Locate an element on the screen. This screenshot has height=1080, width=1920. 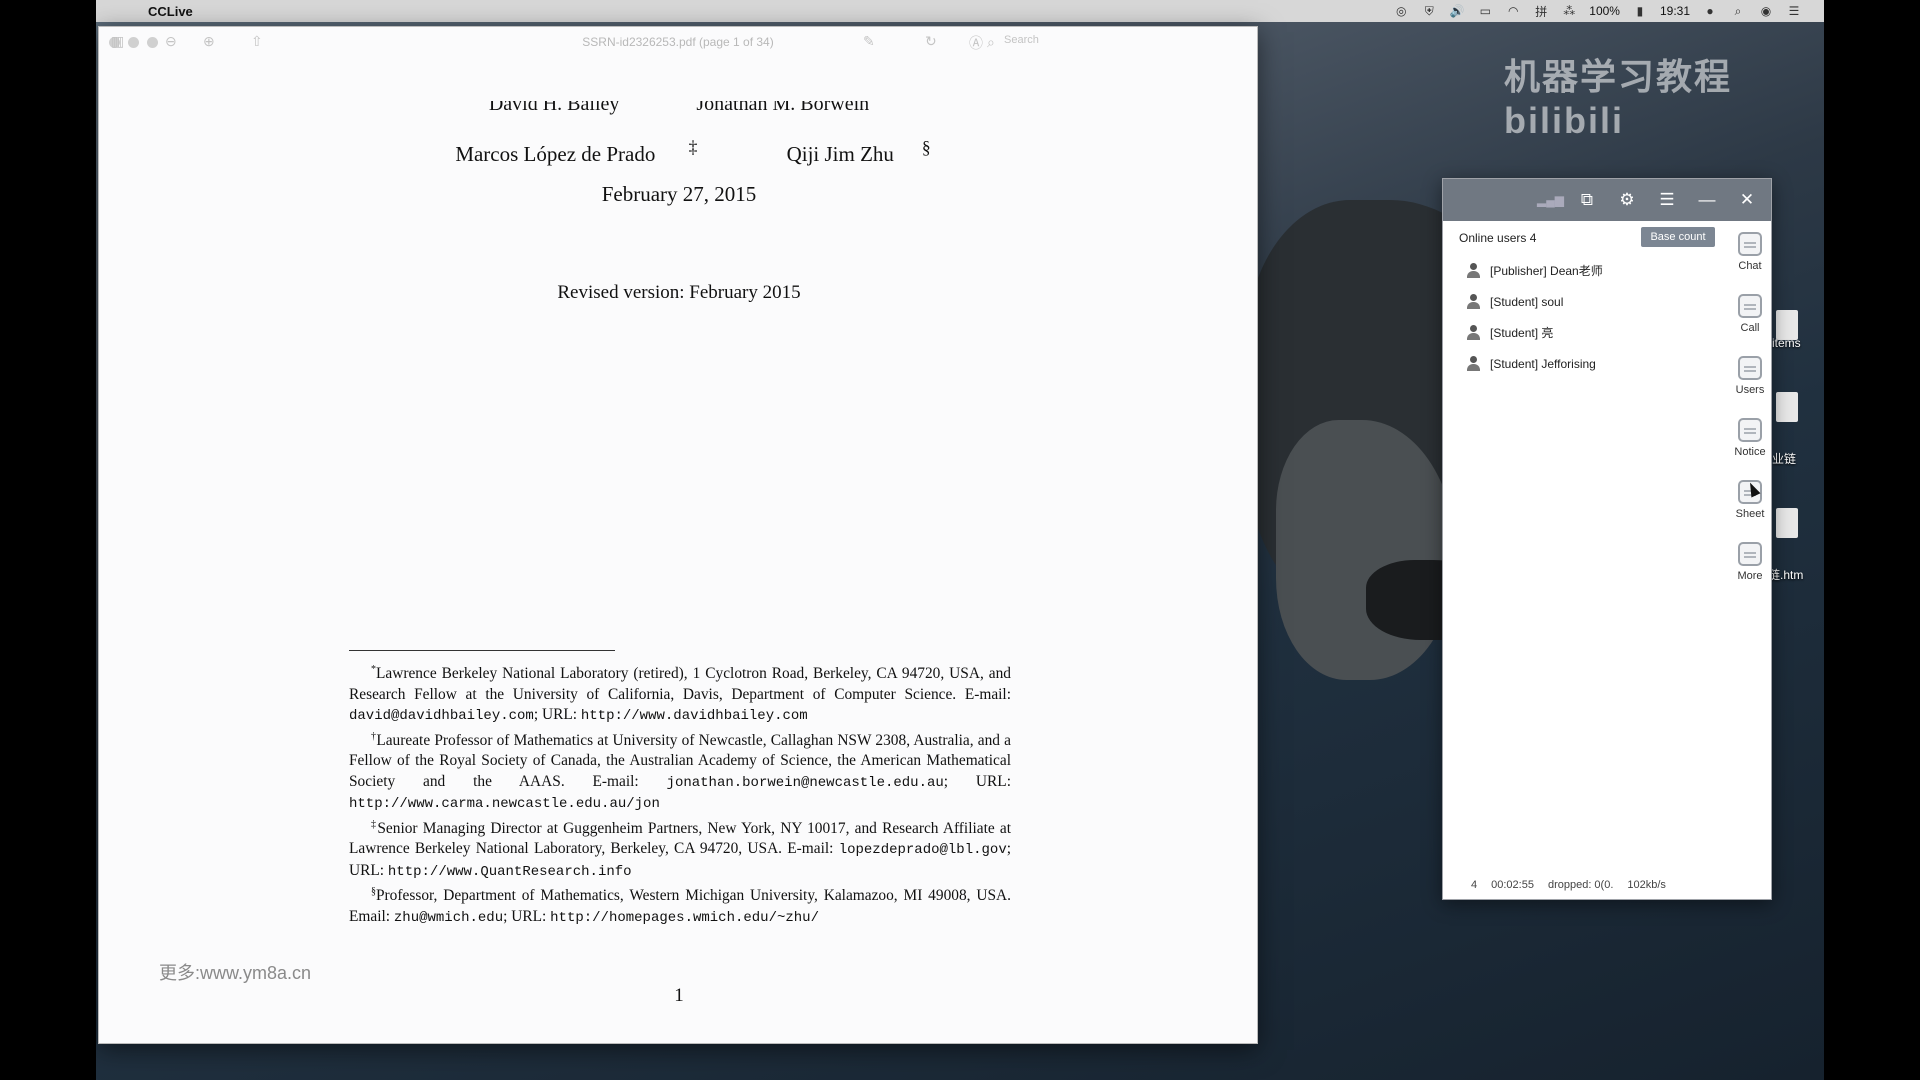
close-icon: ✕ is located at coordinates (1747, 200).